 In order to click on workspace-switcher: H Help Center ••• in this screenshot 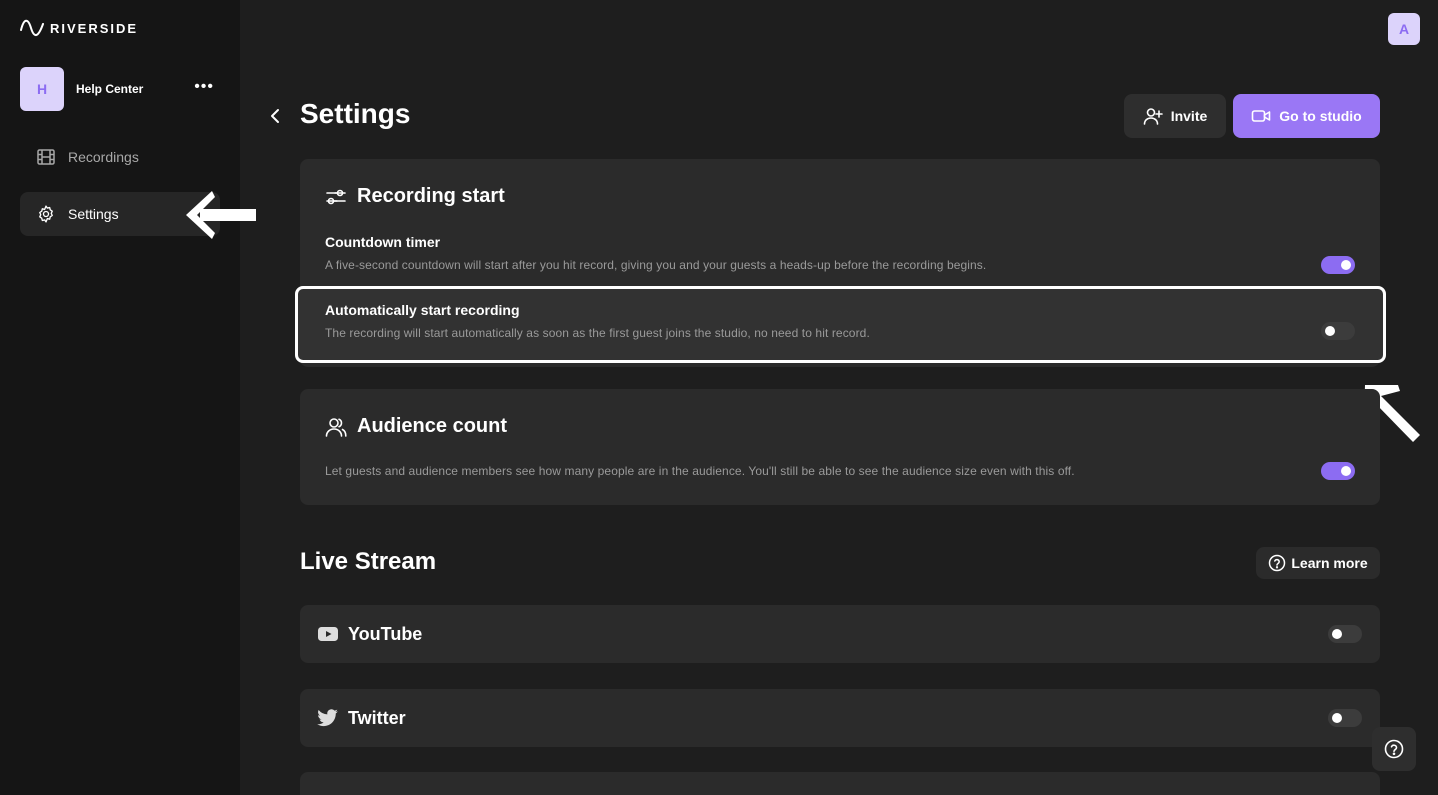, I will do `click(120, 89)`.